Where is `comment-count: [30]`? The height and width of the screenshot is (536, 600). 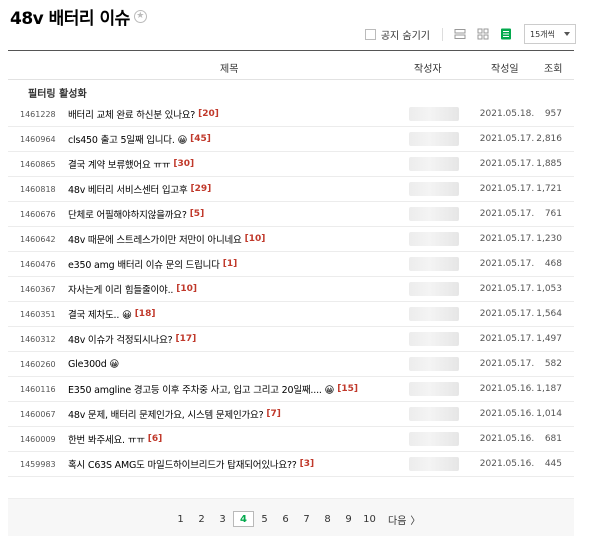
comment-count: [30] is located at coordinates (183, 164).